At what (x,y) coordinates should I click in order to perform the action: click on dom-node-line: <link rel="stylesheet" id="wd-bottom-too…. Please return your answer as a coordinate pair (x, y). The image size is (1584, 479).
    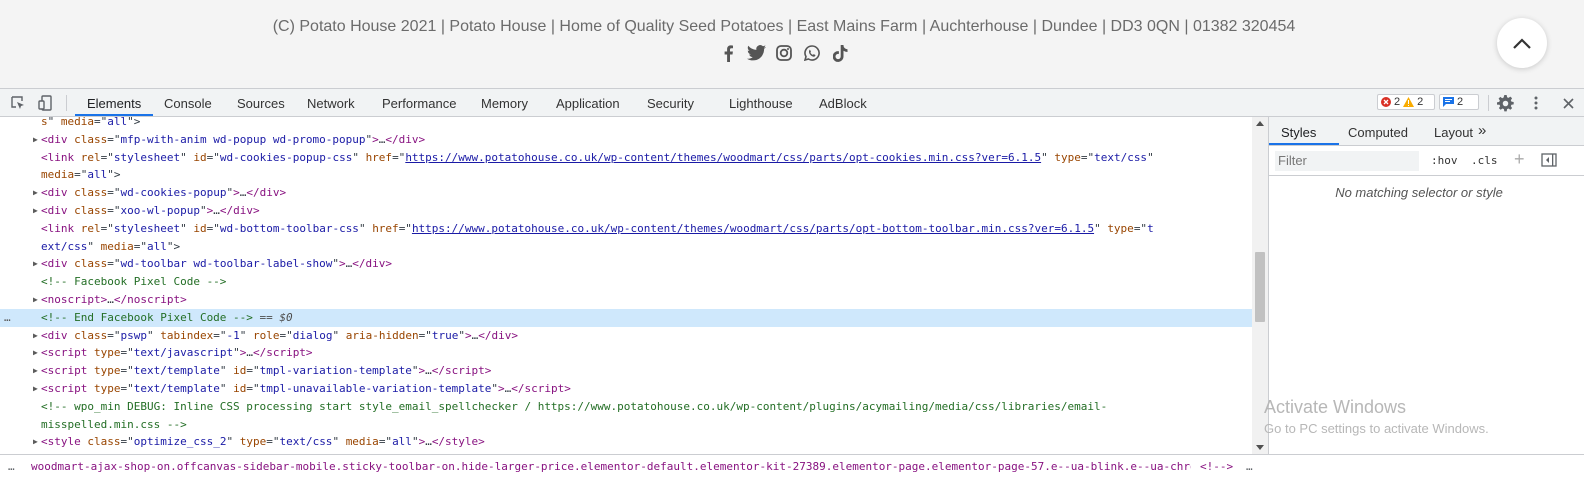
    Looking at the image, I should click on (626, 229).